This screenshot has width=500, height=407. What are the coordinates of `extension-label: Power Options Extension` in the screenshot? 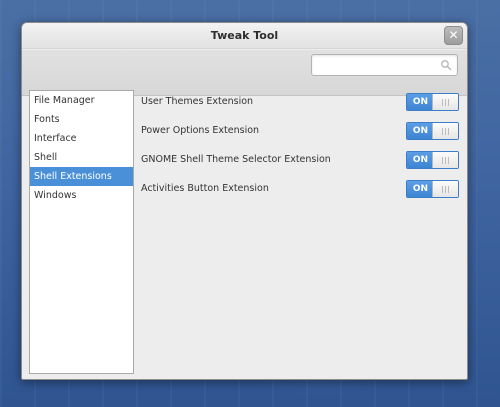 It's located at (200, 130).